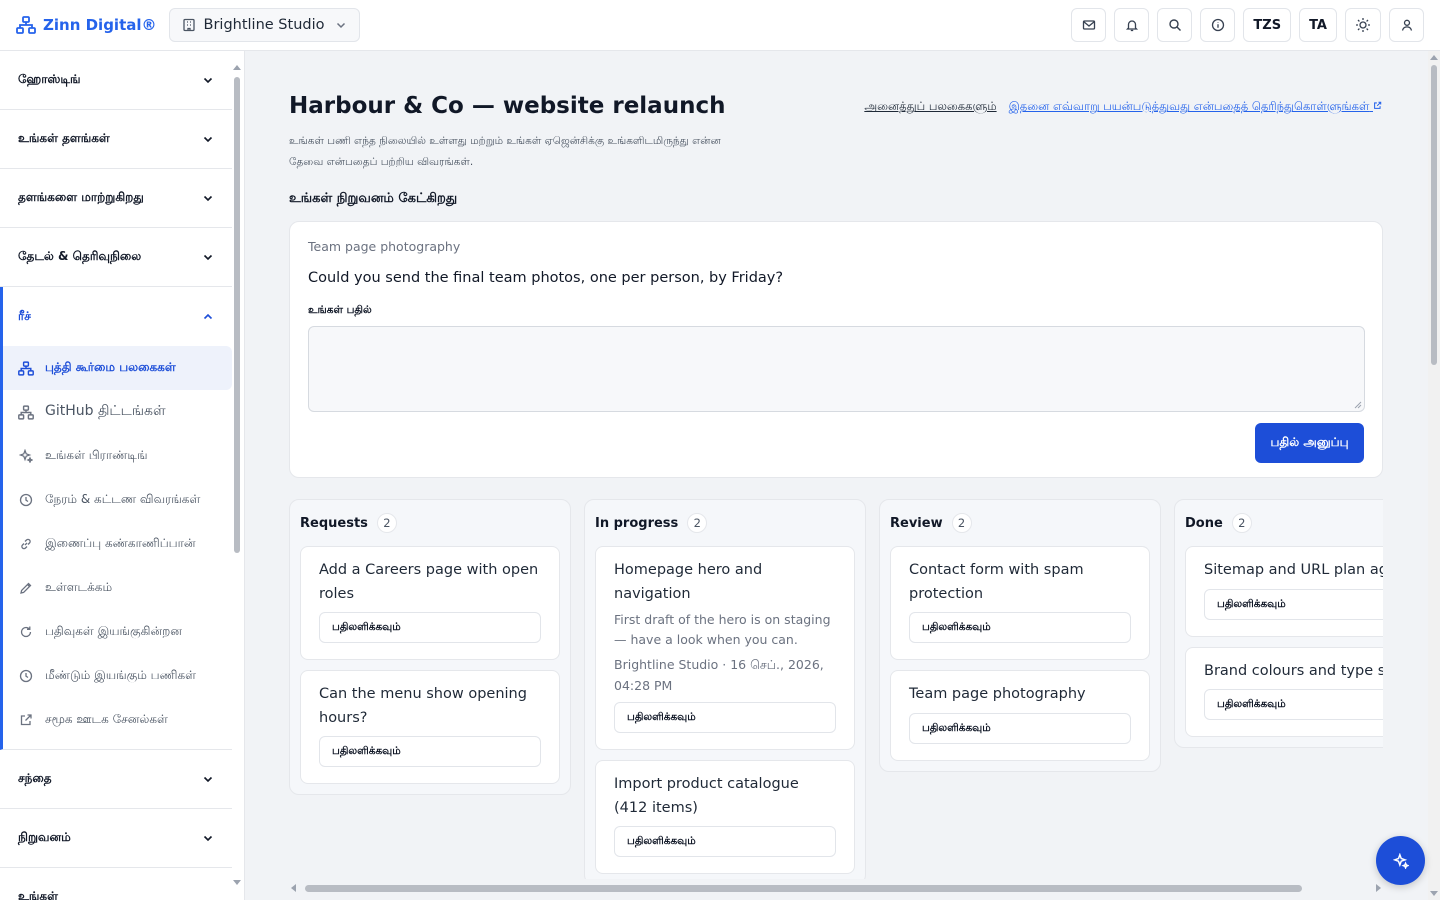 The width and height of the screenshot is (1440, 900). I want to click on card-title: Can the menu show opening hours?, so click(423, 706).